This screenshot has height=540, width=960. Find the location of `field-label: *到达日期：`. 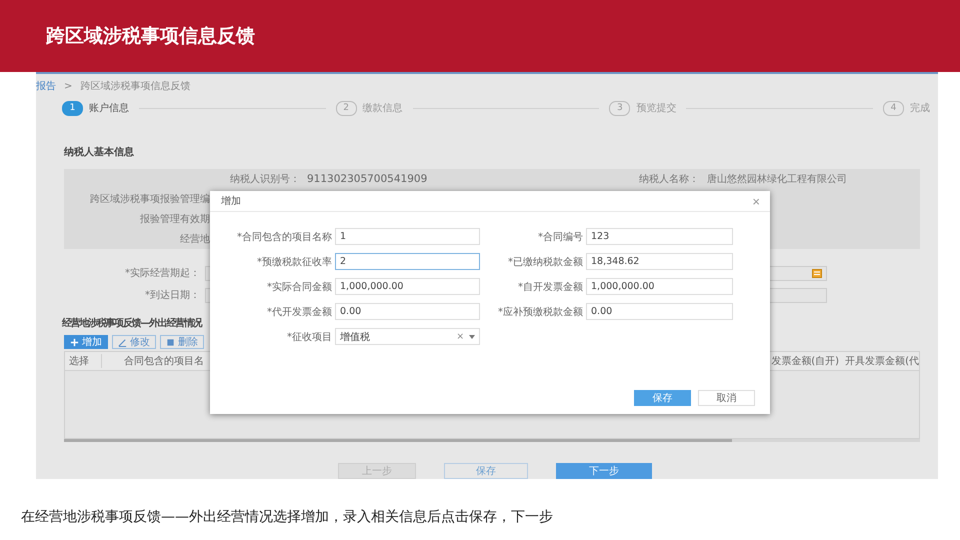

field-label: *到达日期： is located at coordinates (172, 295).